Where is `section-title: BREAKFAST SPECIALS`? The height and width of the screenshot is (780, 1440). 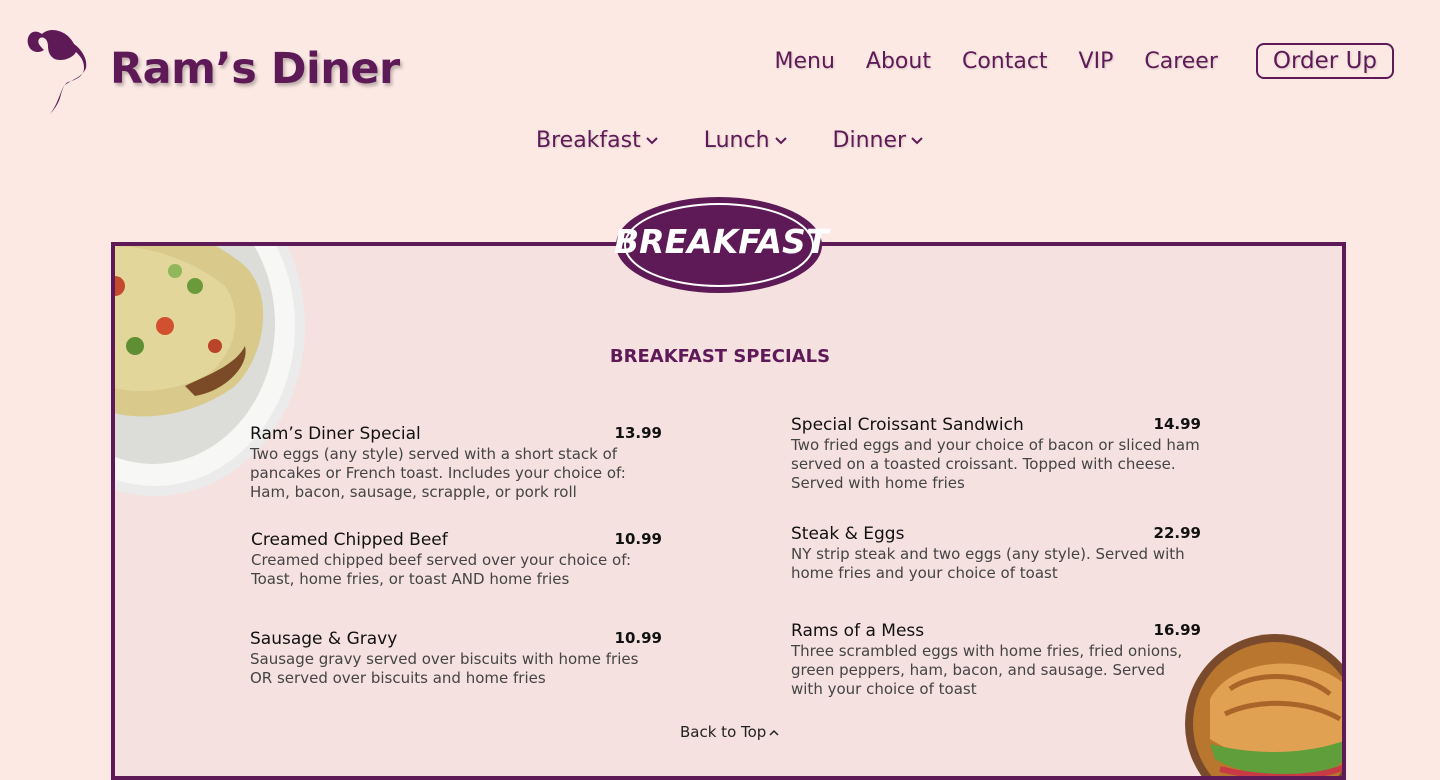
section-title: BREAKFAST SPECIALS is located at coordinates (720, 356).